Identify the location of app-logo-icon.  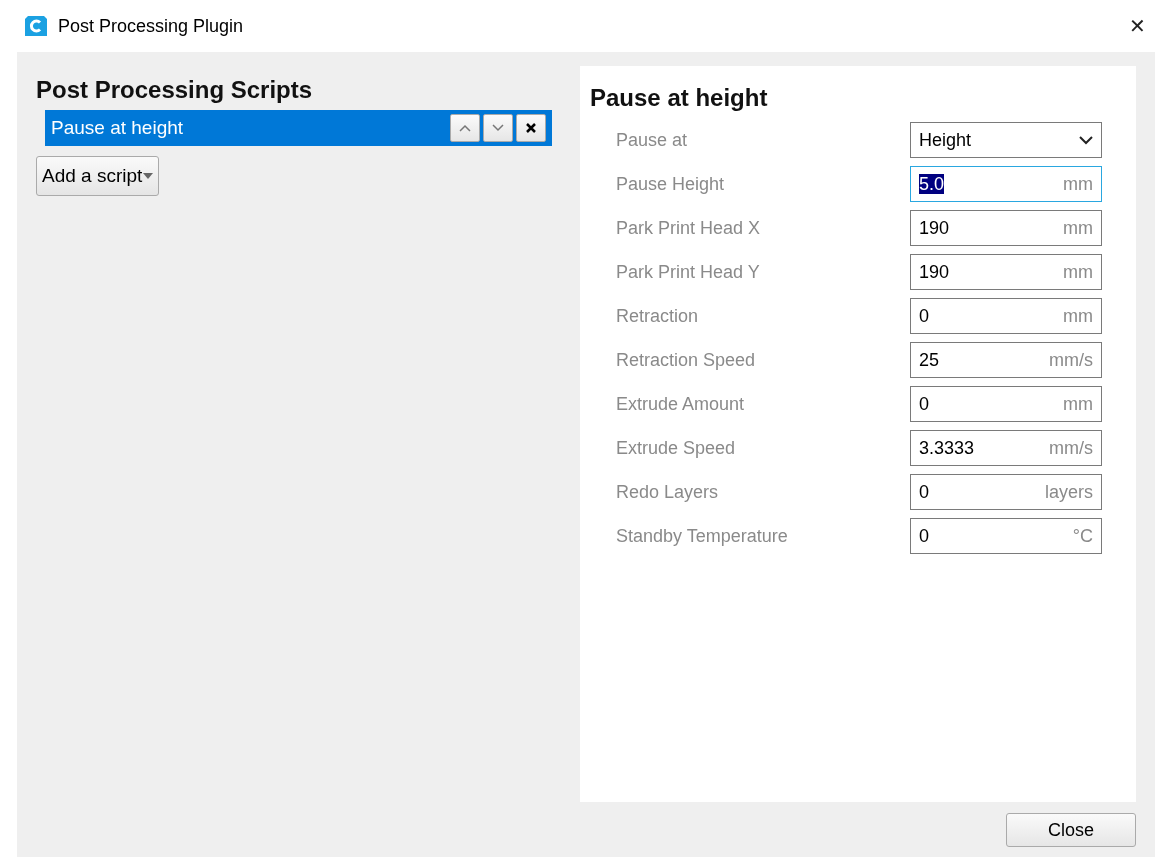
(36, 26).